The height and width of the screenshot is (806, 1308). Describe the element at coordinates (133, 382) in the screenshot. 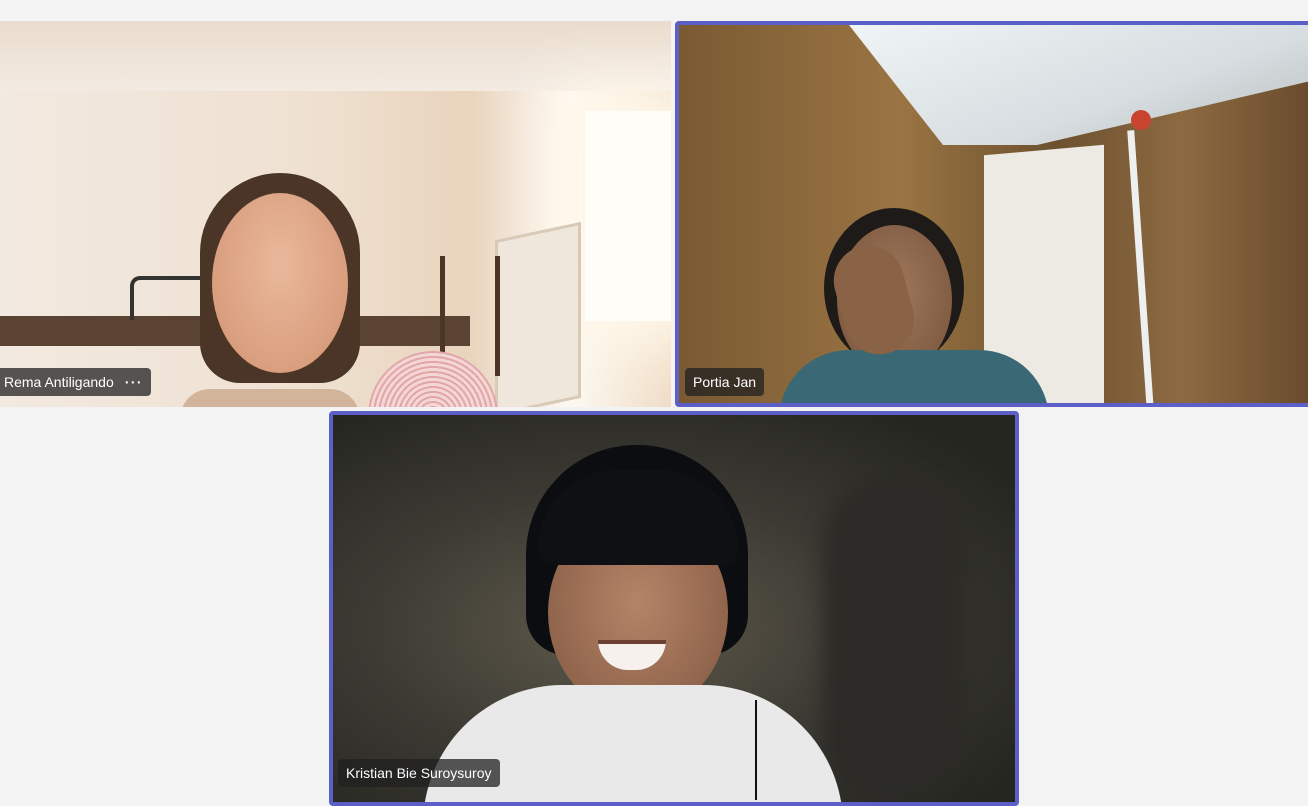

I see `more-options-icon: ⋯` at that location.